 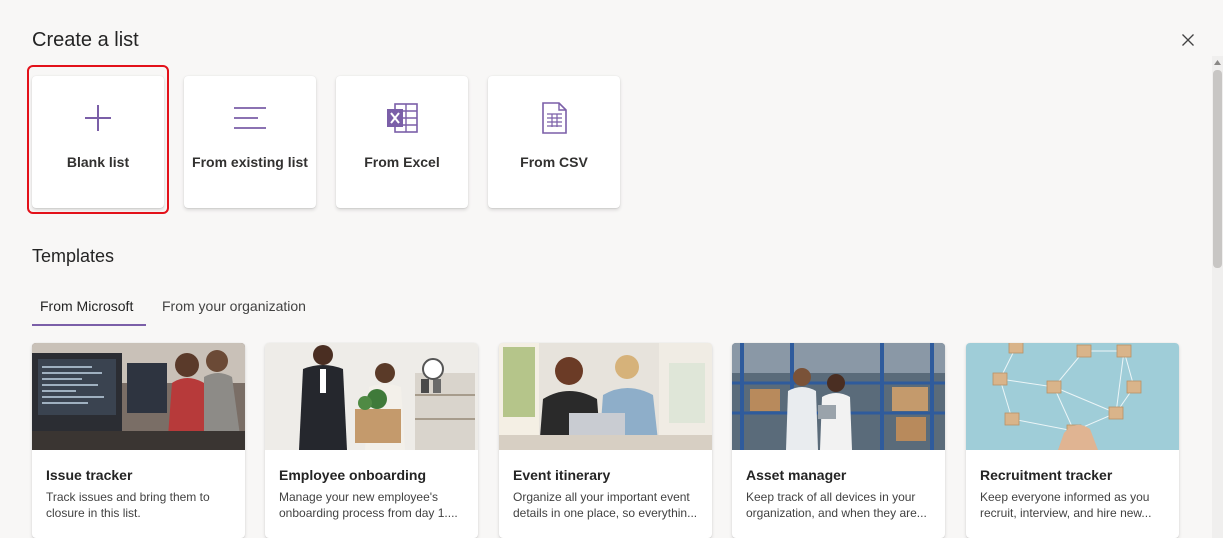 What do you see at coordinates (554, 142) in the screenshot?
I see `from-csv-card: From CSV` at bounding box center [554, 142].